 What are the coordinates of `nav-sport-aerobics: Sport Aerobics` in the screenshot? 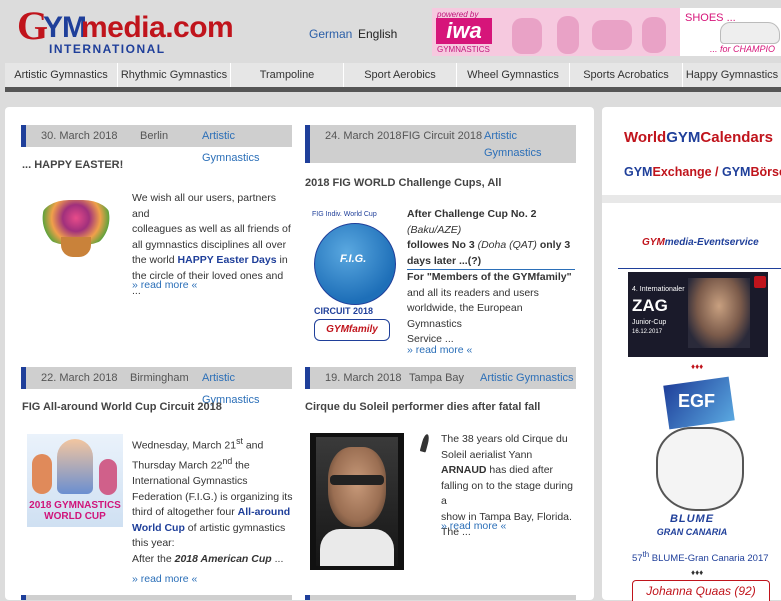 It's located at (400, 75).